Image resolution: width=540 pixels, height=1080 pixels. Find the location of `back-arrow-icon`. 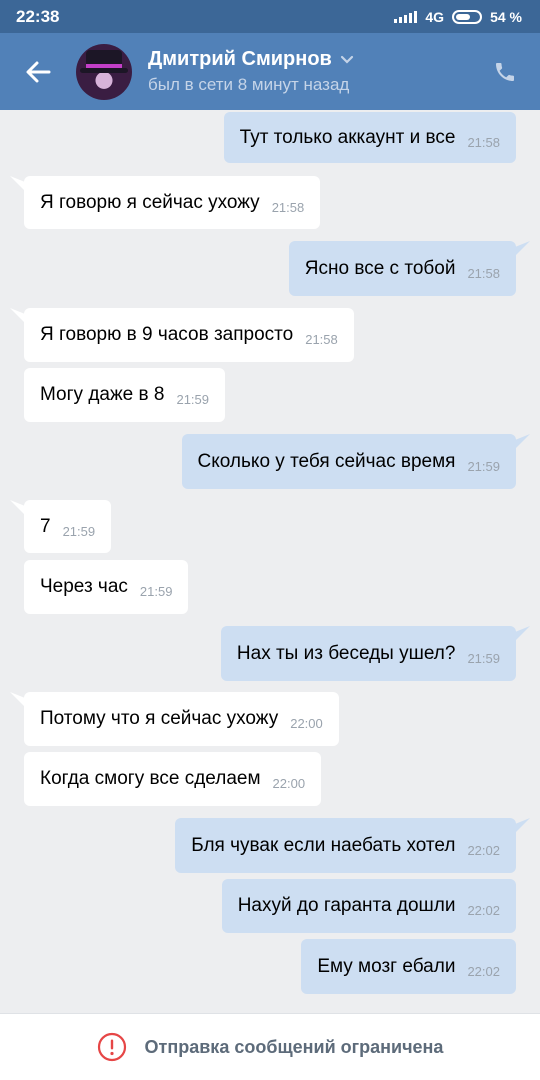

back-arrow-icon is located at coordinates (38, 71).